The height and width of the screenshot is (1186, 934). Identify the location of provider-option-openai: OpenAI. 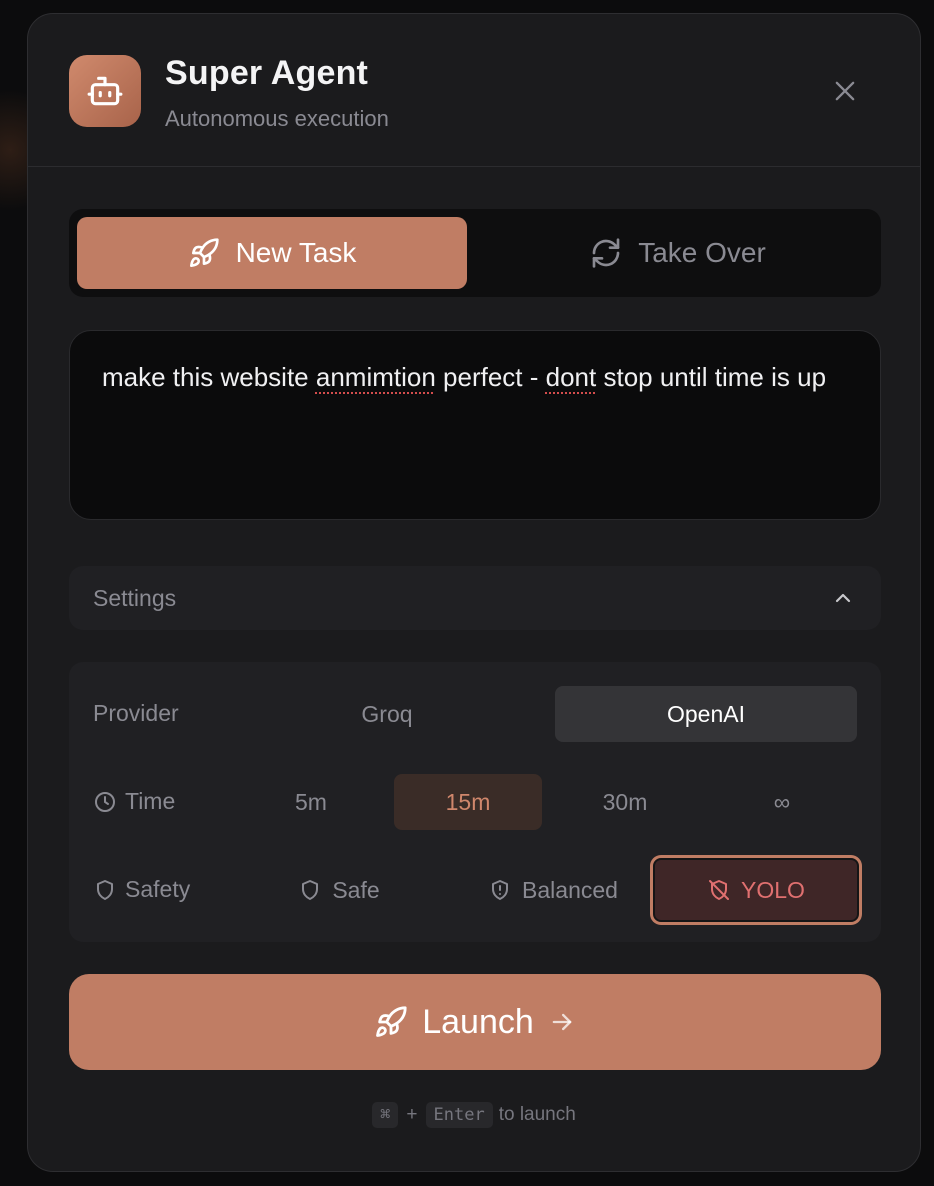
(706, 714).